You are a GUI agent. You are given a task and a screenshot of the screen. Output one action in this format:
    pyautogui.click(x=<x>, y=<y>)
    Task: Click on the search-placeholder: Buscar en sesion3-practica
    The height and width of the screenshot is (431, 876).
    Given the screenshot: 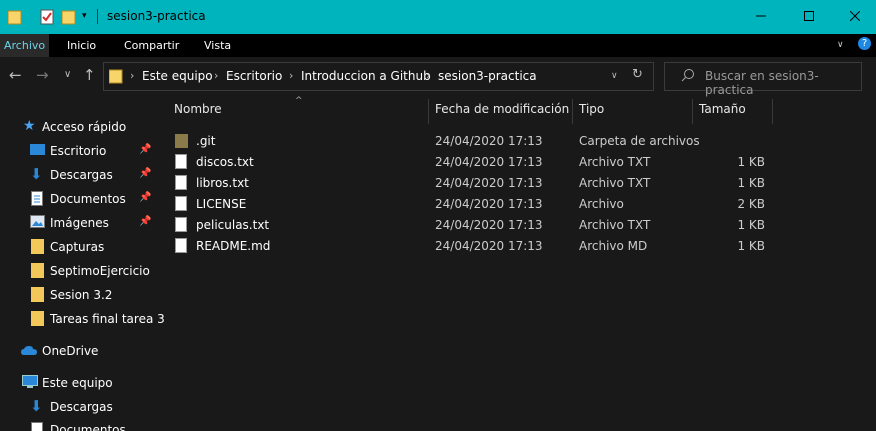 What is the action you would take?
    pyautogui.click(x=762, y=83)
    